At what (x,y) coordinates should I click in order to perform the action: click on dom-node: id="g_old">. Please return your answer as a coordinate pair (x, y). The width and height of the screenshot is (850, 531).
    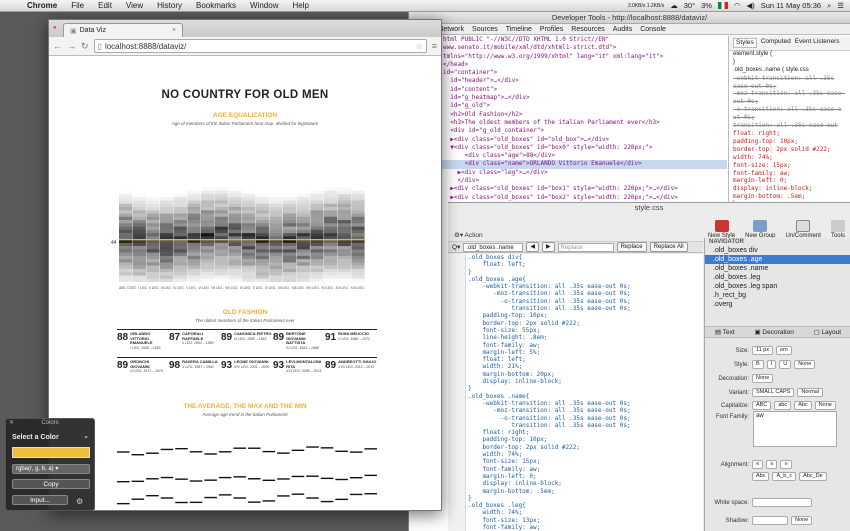
    Looking at the image, I should click on (585, 106).